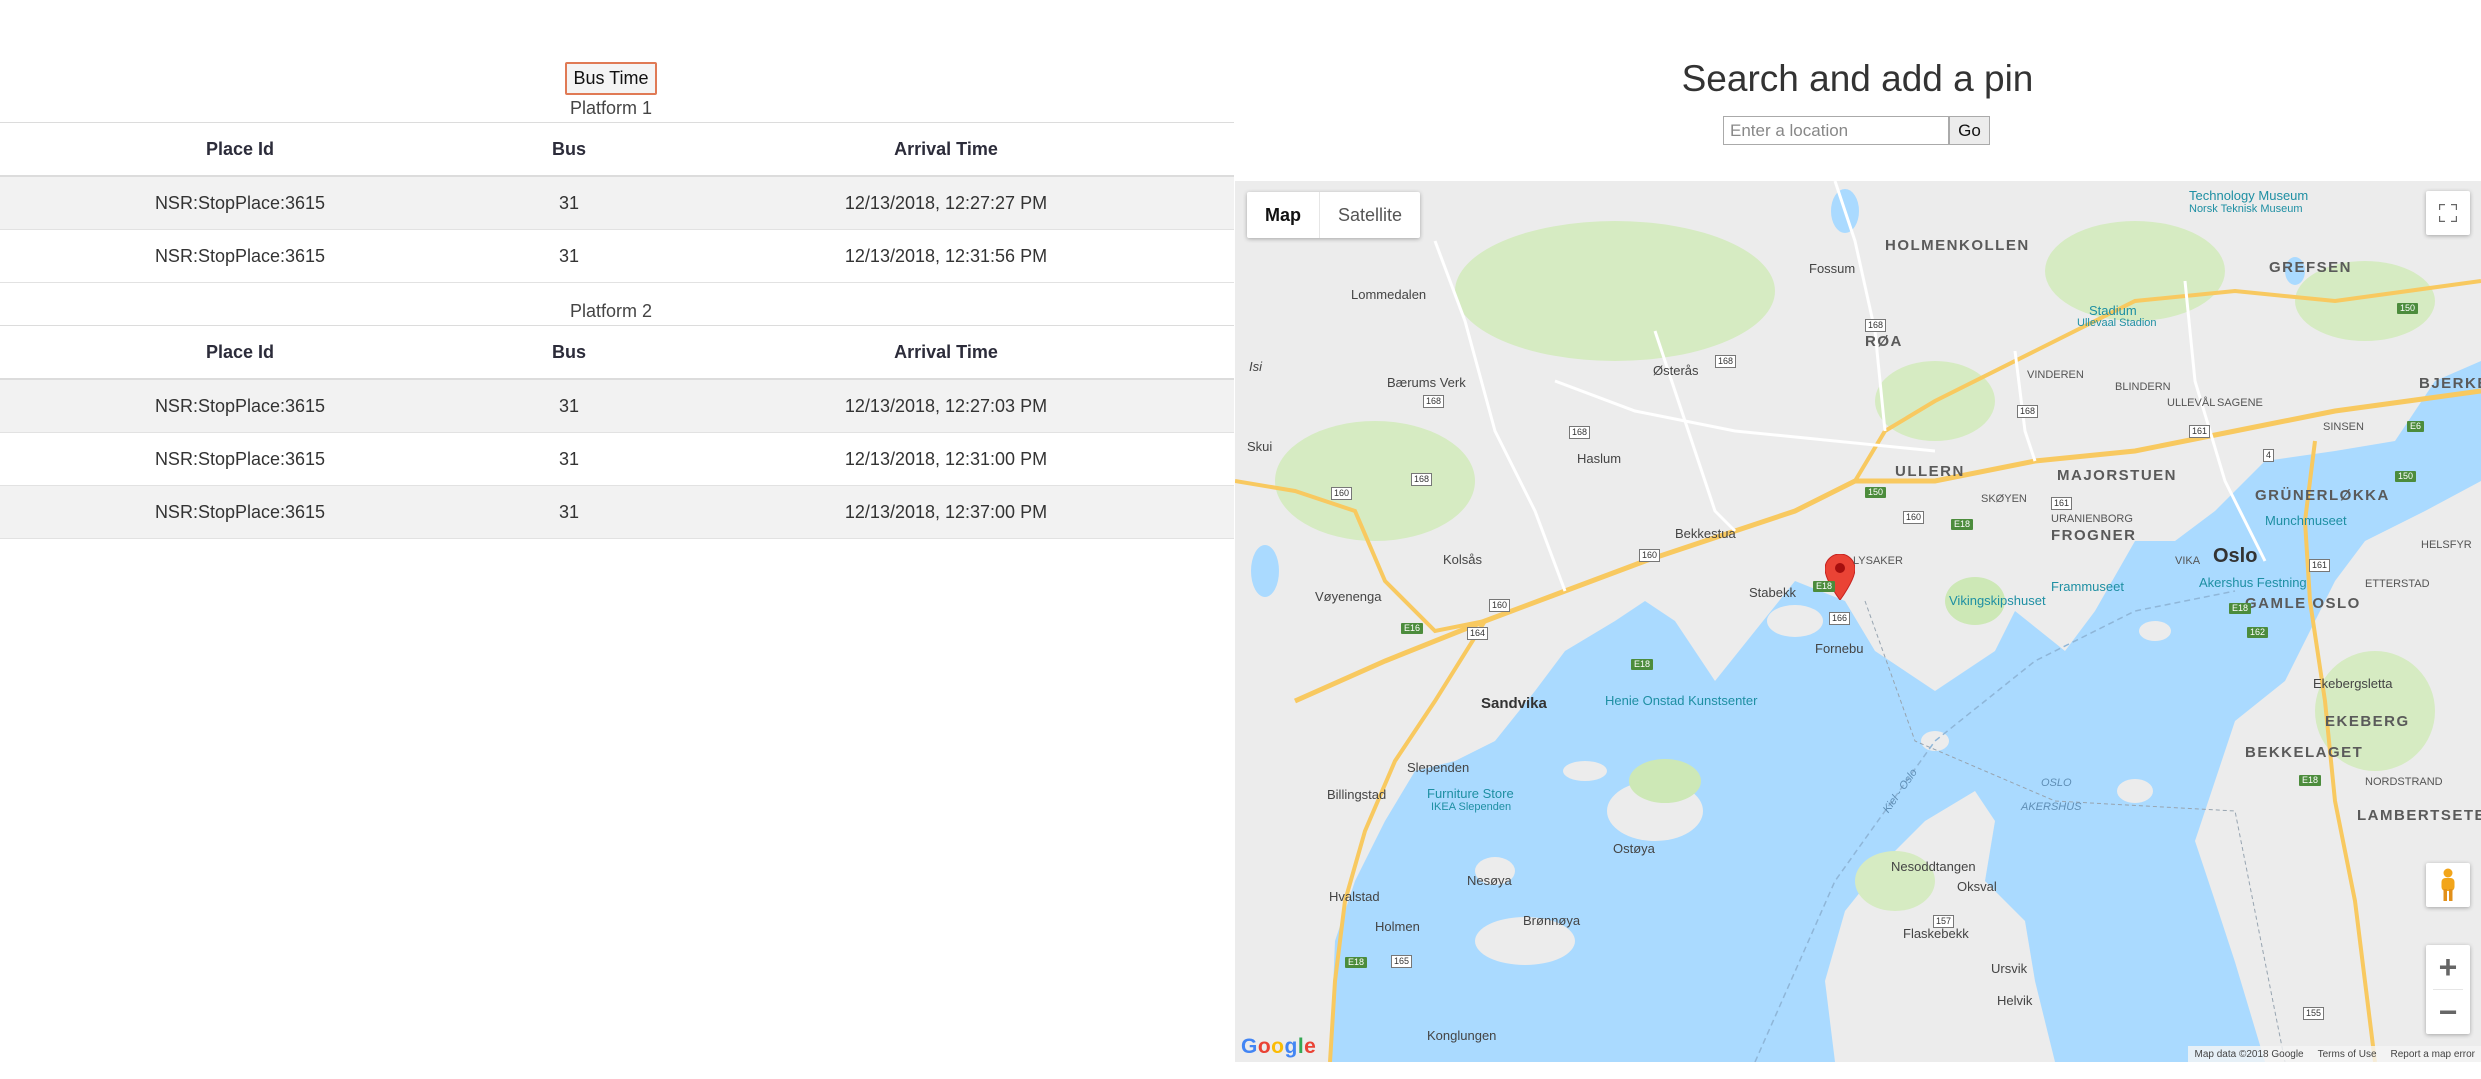  Describe the element at coordinates (1615, 291) in the screenshot. I see `park` at that location.